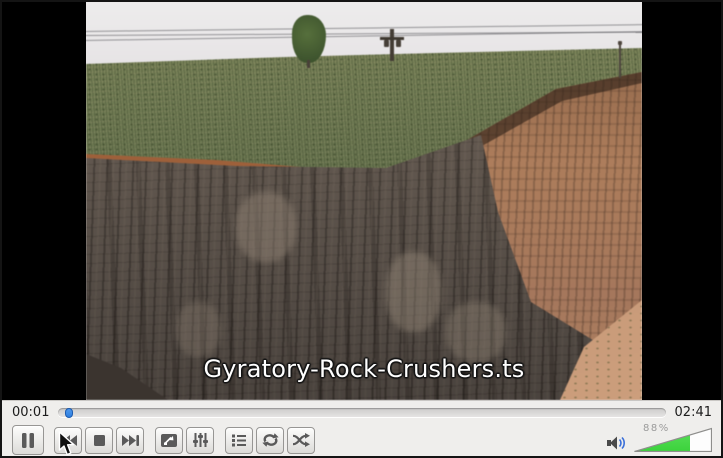  Describe the element at coordinates (308, 64) in the screenshot. I see `tree-trunk` at that location.